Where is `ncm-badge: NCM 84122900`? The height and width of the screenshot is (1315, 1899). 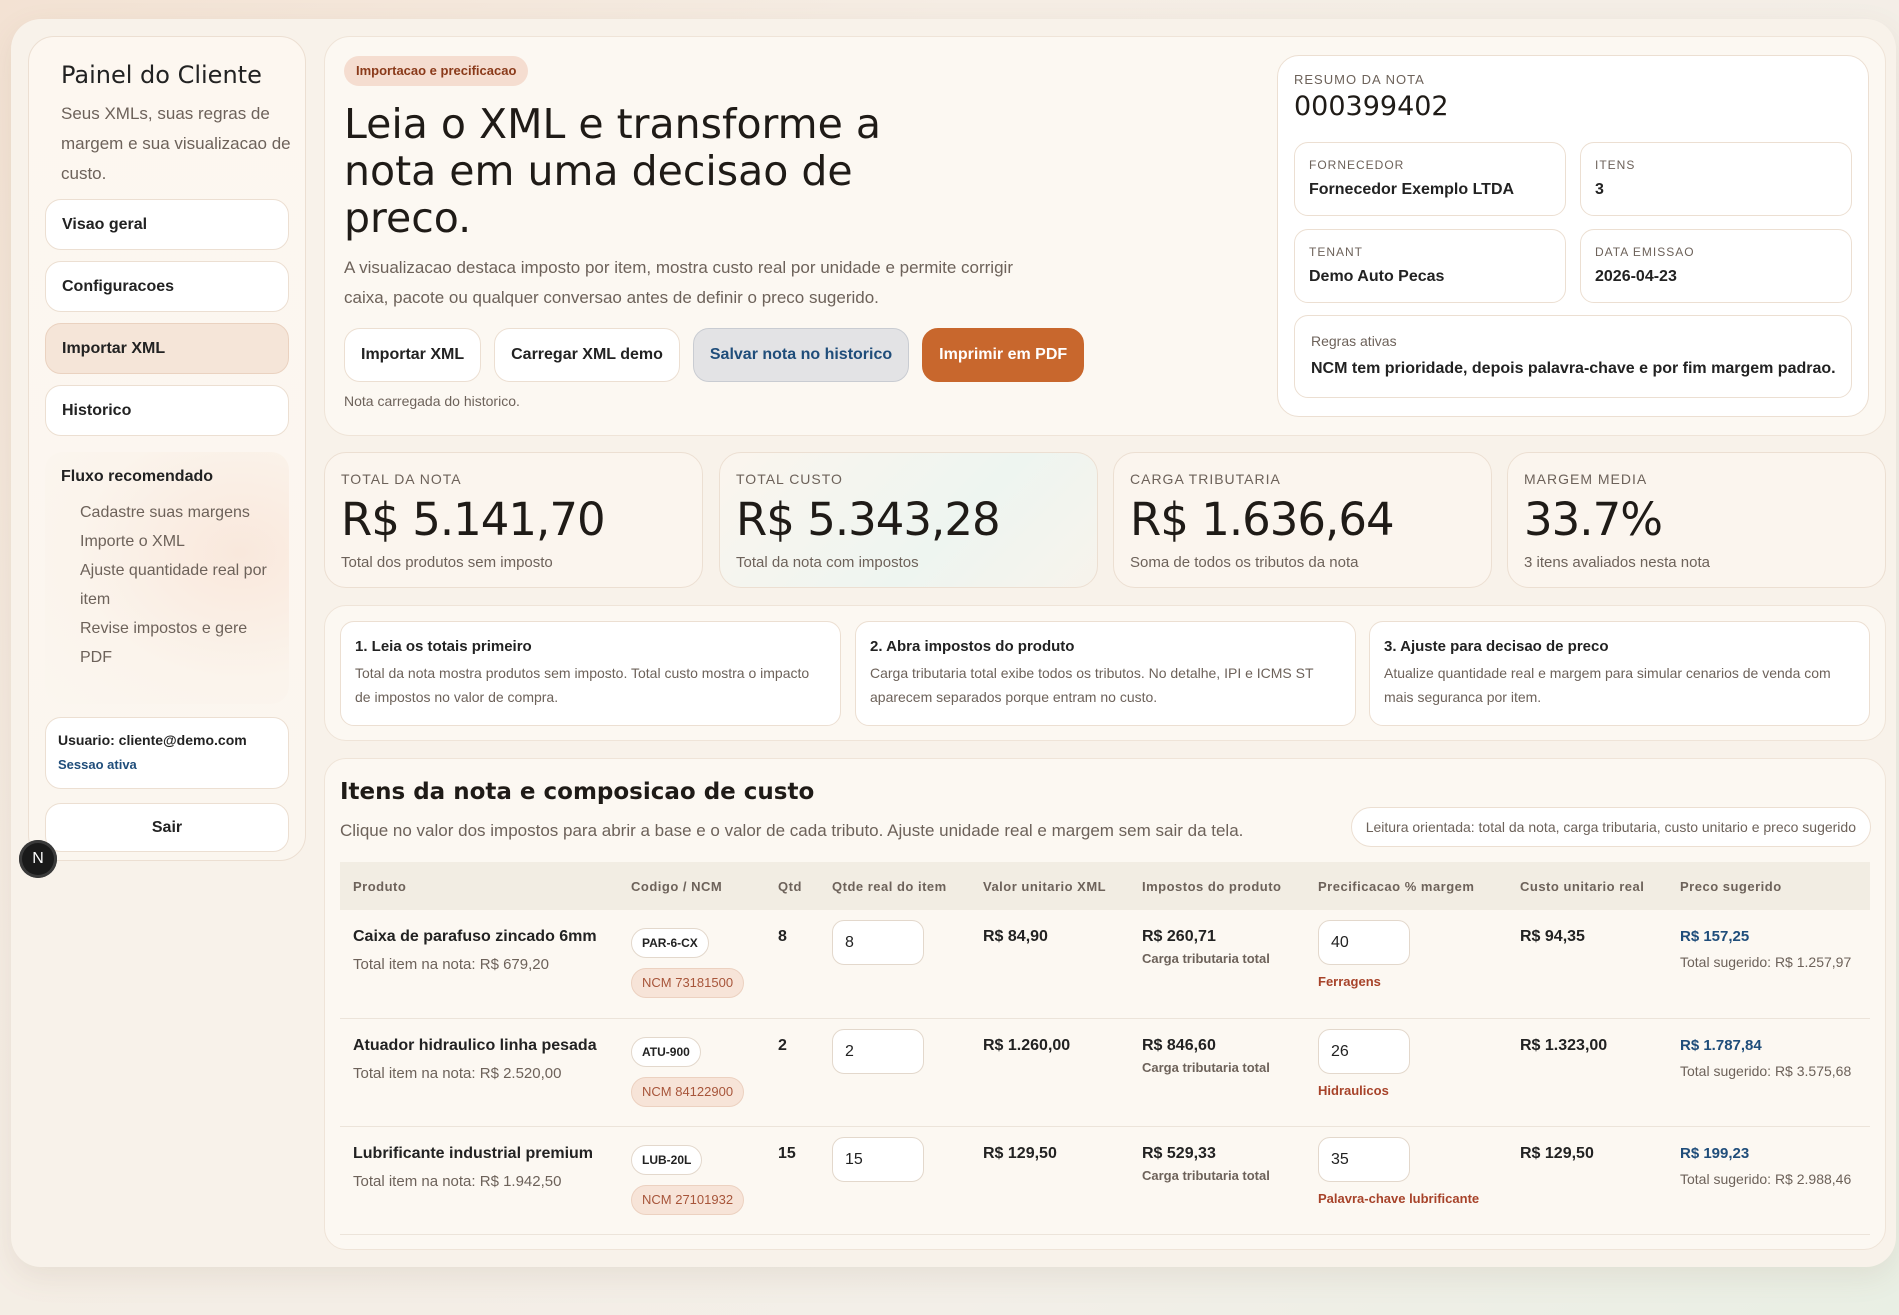
ncm-badge: NCM 84122900 is located at coordinates (688, 1091).